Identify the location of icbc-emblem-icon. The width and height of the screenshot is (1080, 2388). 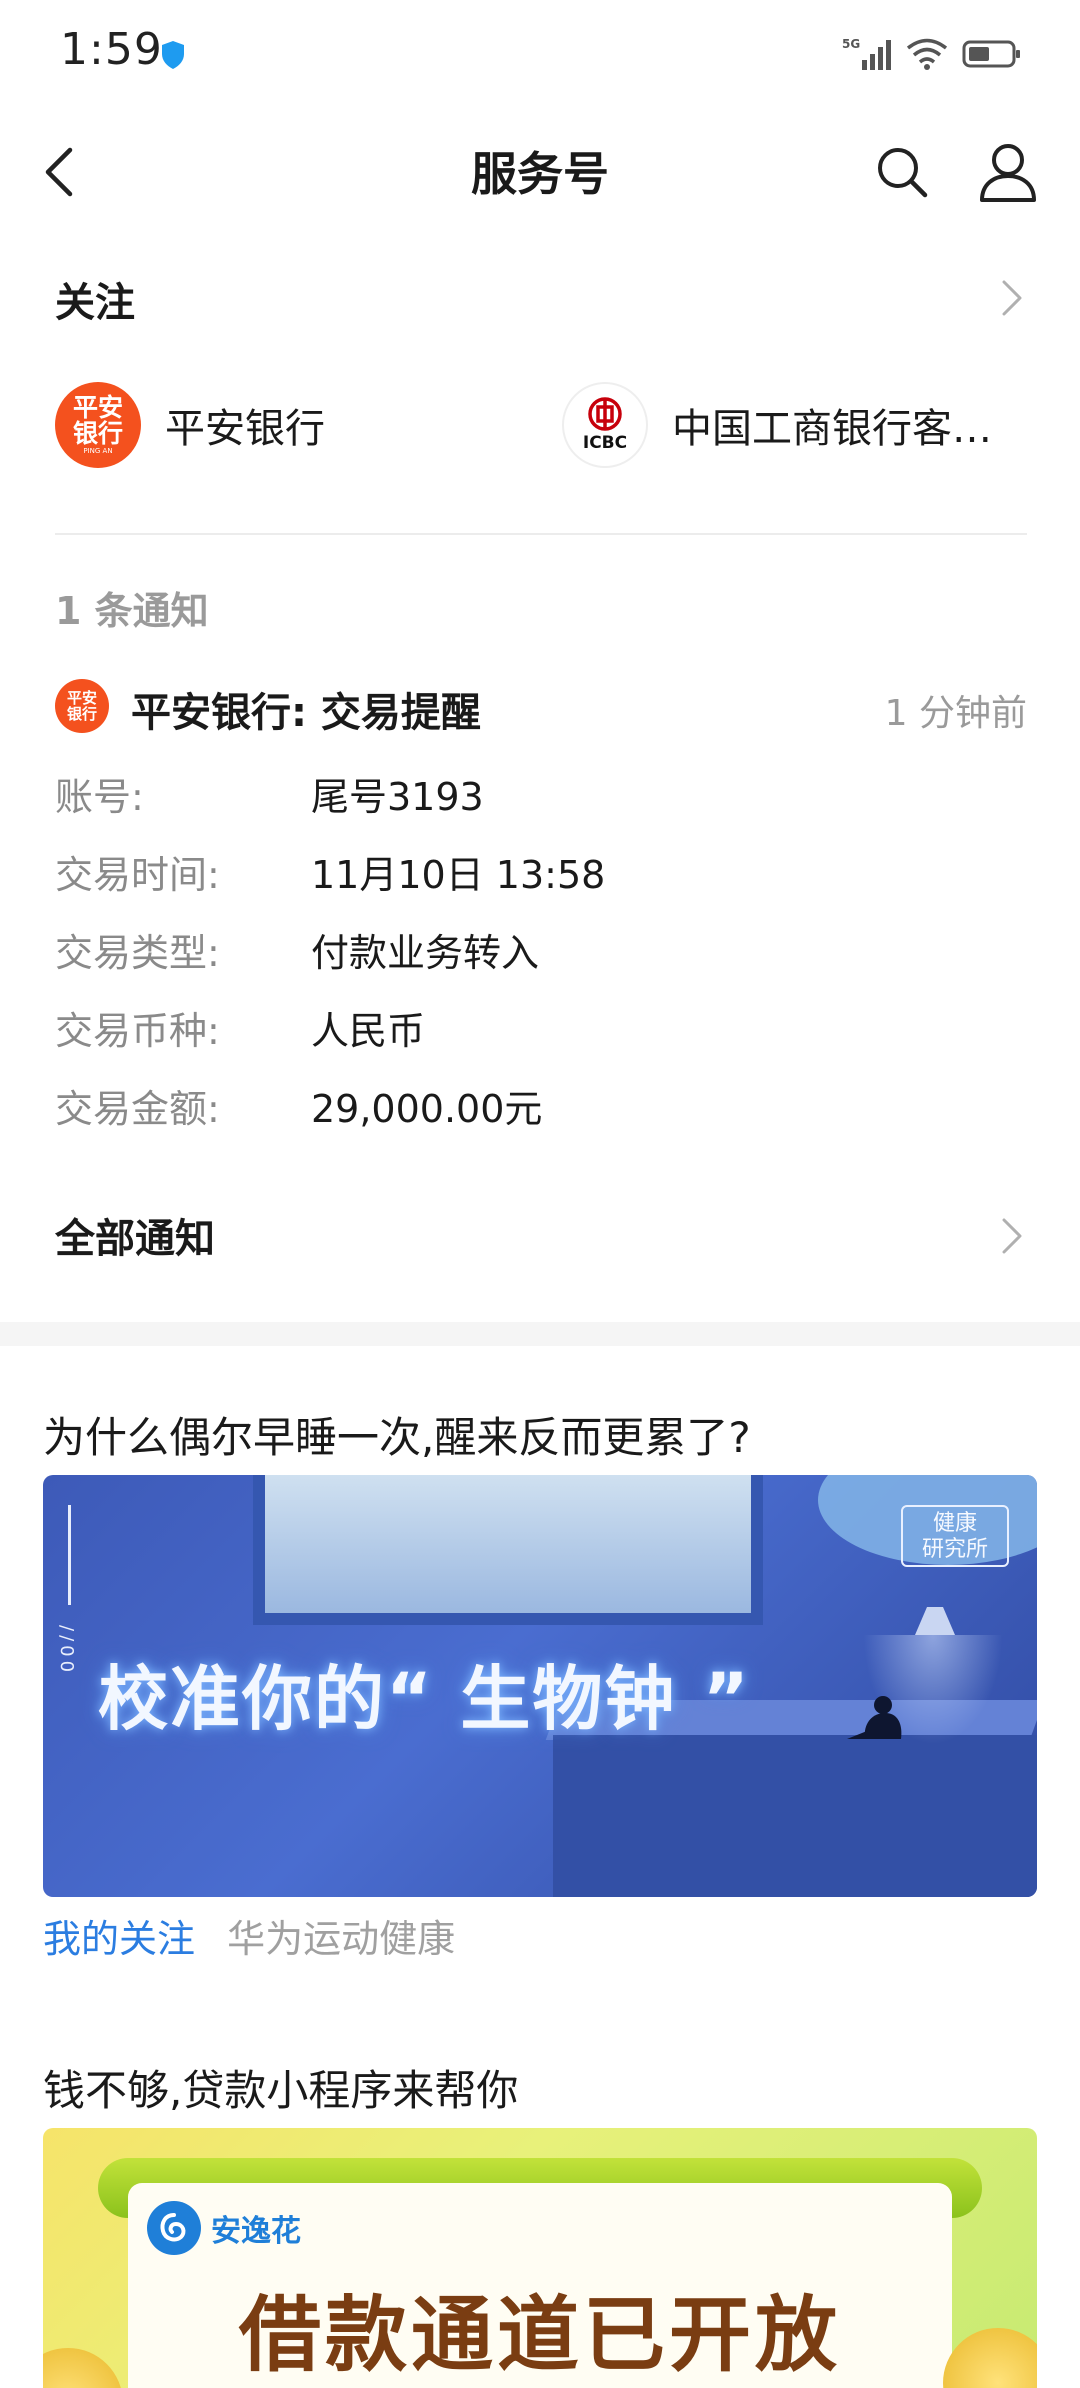
(605, 414).